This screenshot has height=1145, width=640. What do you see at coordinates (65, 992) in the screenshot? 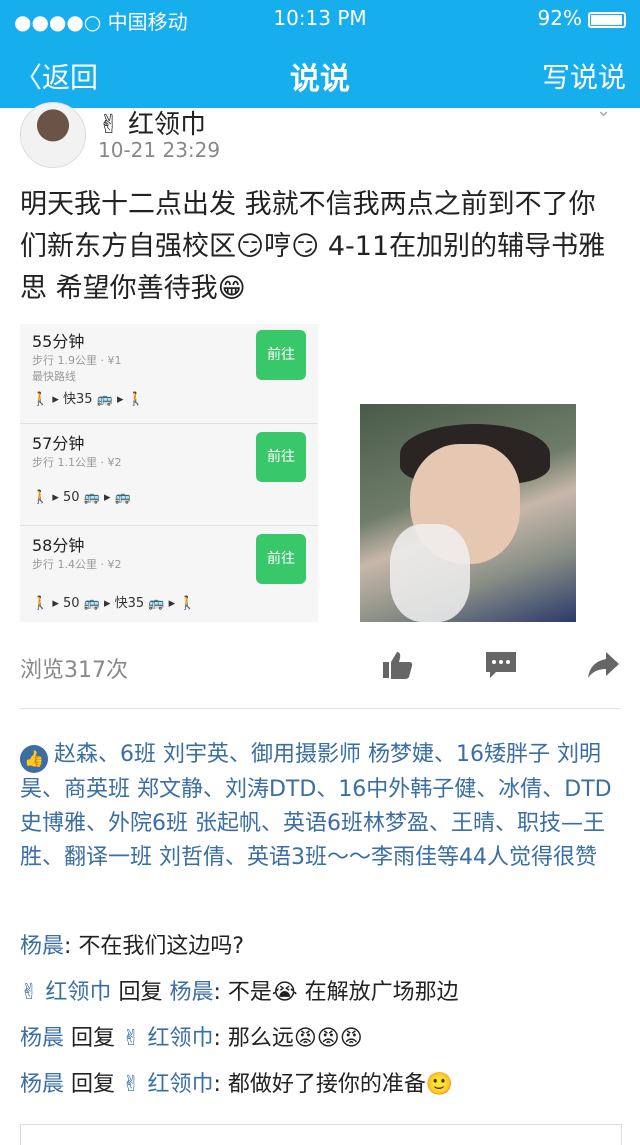
I see `comment-author: ✌ 红领巾` at bounding box center [65, 992].